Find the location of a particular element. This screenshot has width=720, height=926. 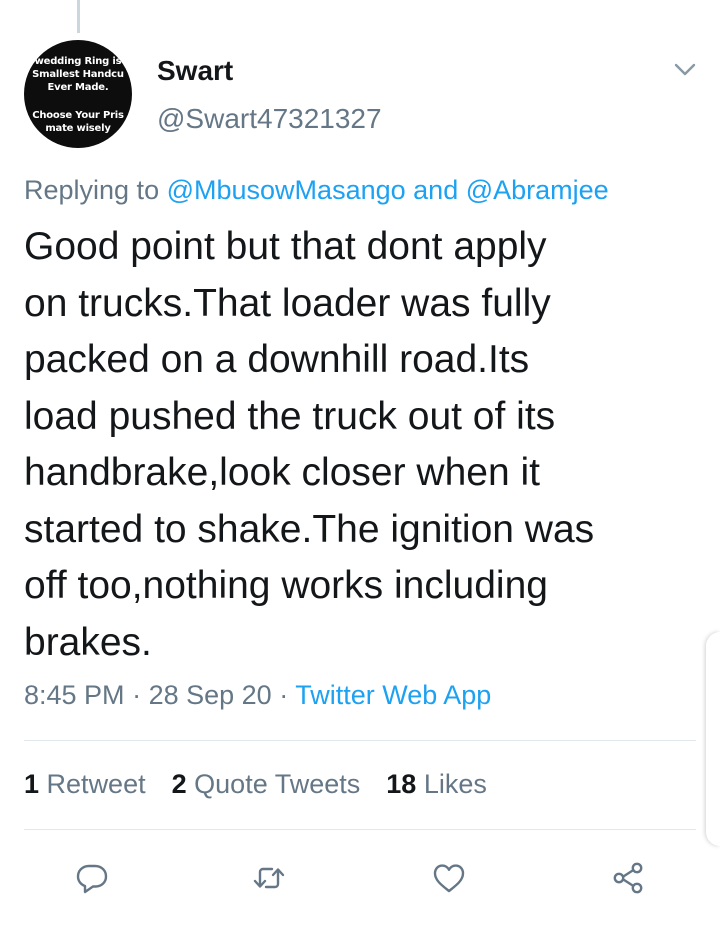

retweets-label: Retweet is located at coordinates (96, 784).